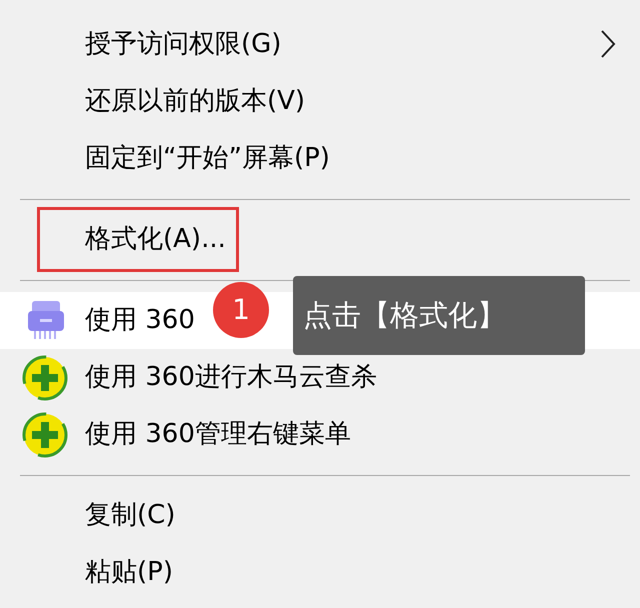 The width and height of the screenshot is (640, 608). What do you see at coordinates (207, 158) in the screenshot?
I see `menu-item-label: 固定到“开始”屏幕(P)` at bounding box center [207, 158].